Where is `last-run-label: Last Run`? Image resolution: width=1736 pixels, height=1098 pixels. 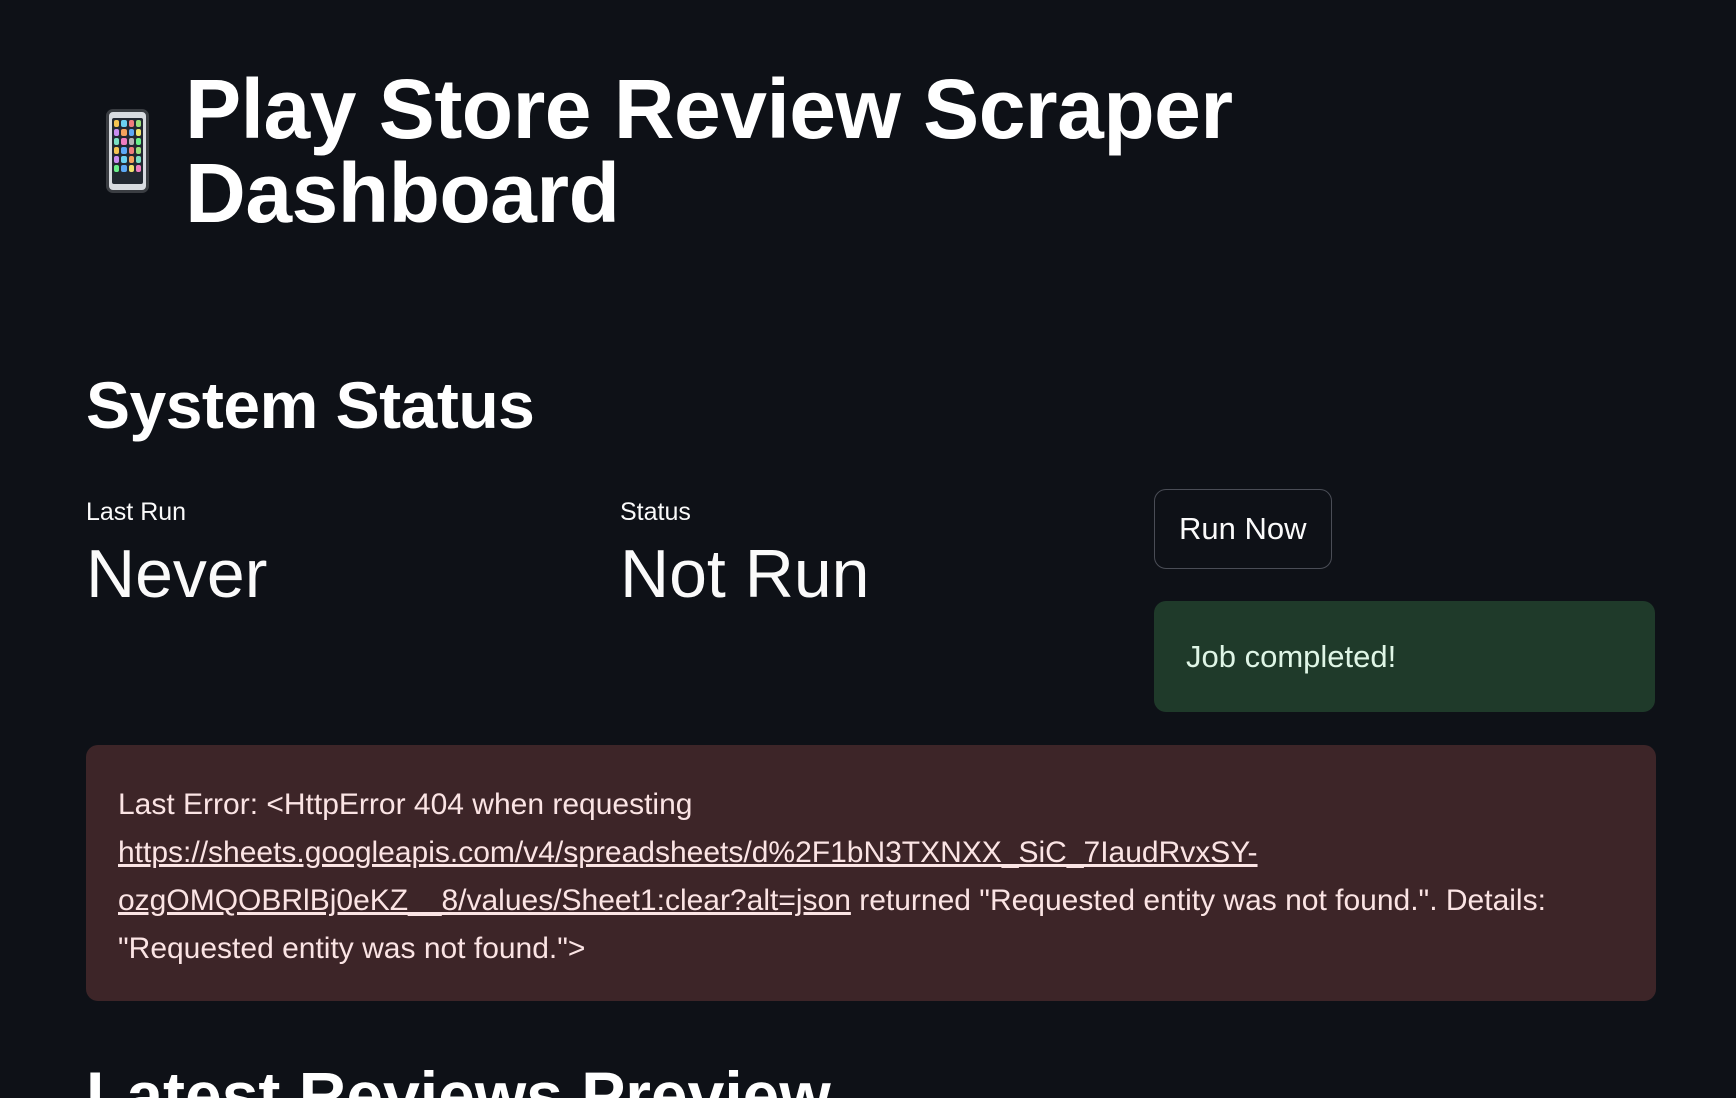 last-run-label: Last Run is located at coordinates (136, 512).